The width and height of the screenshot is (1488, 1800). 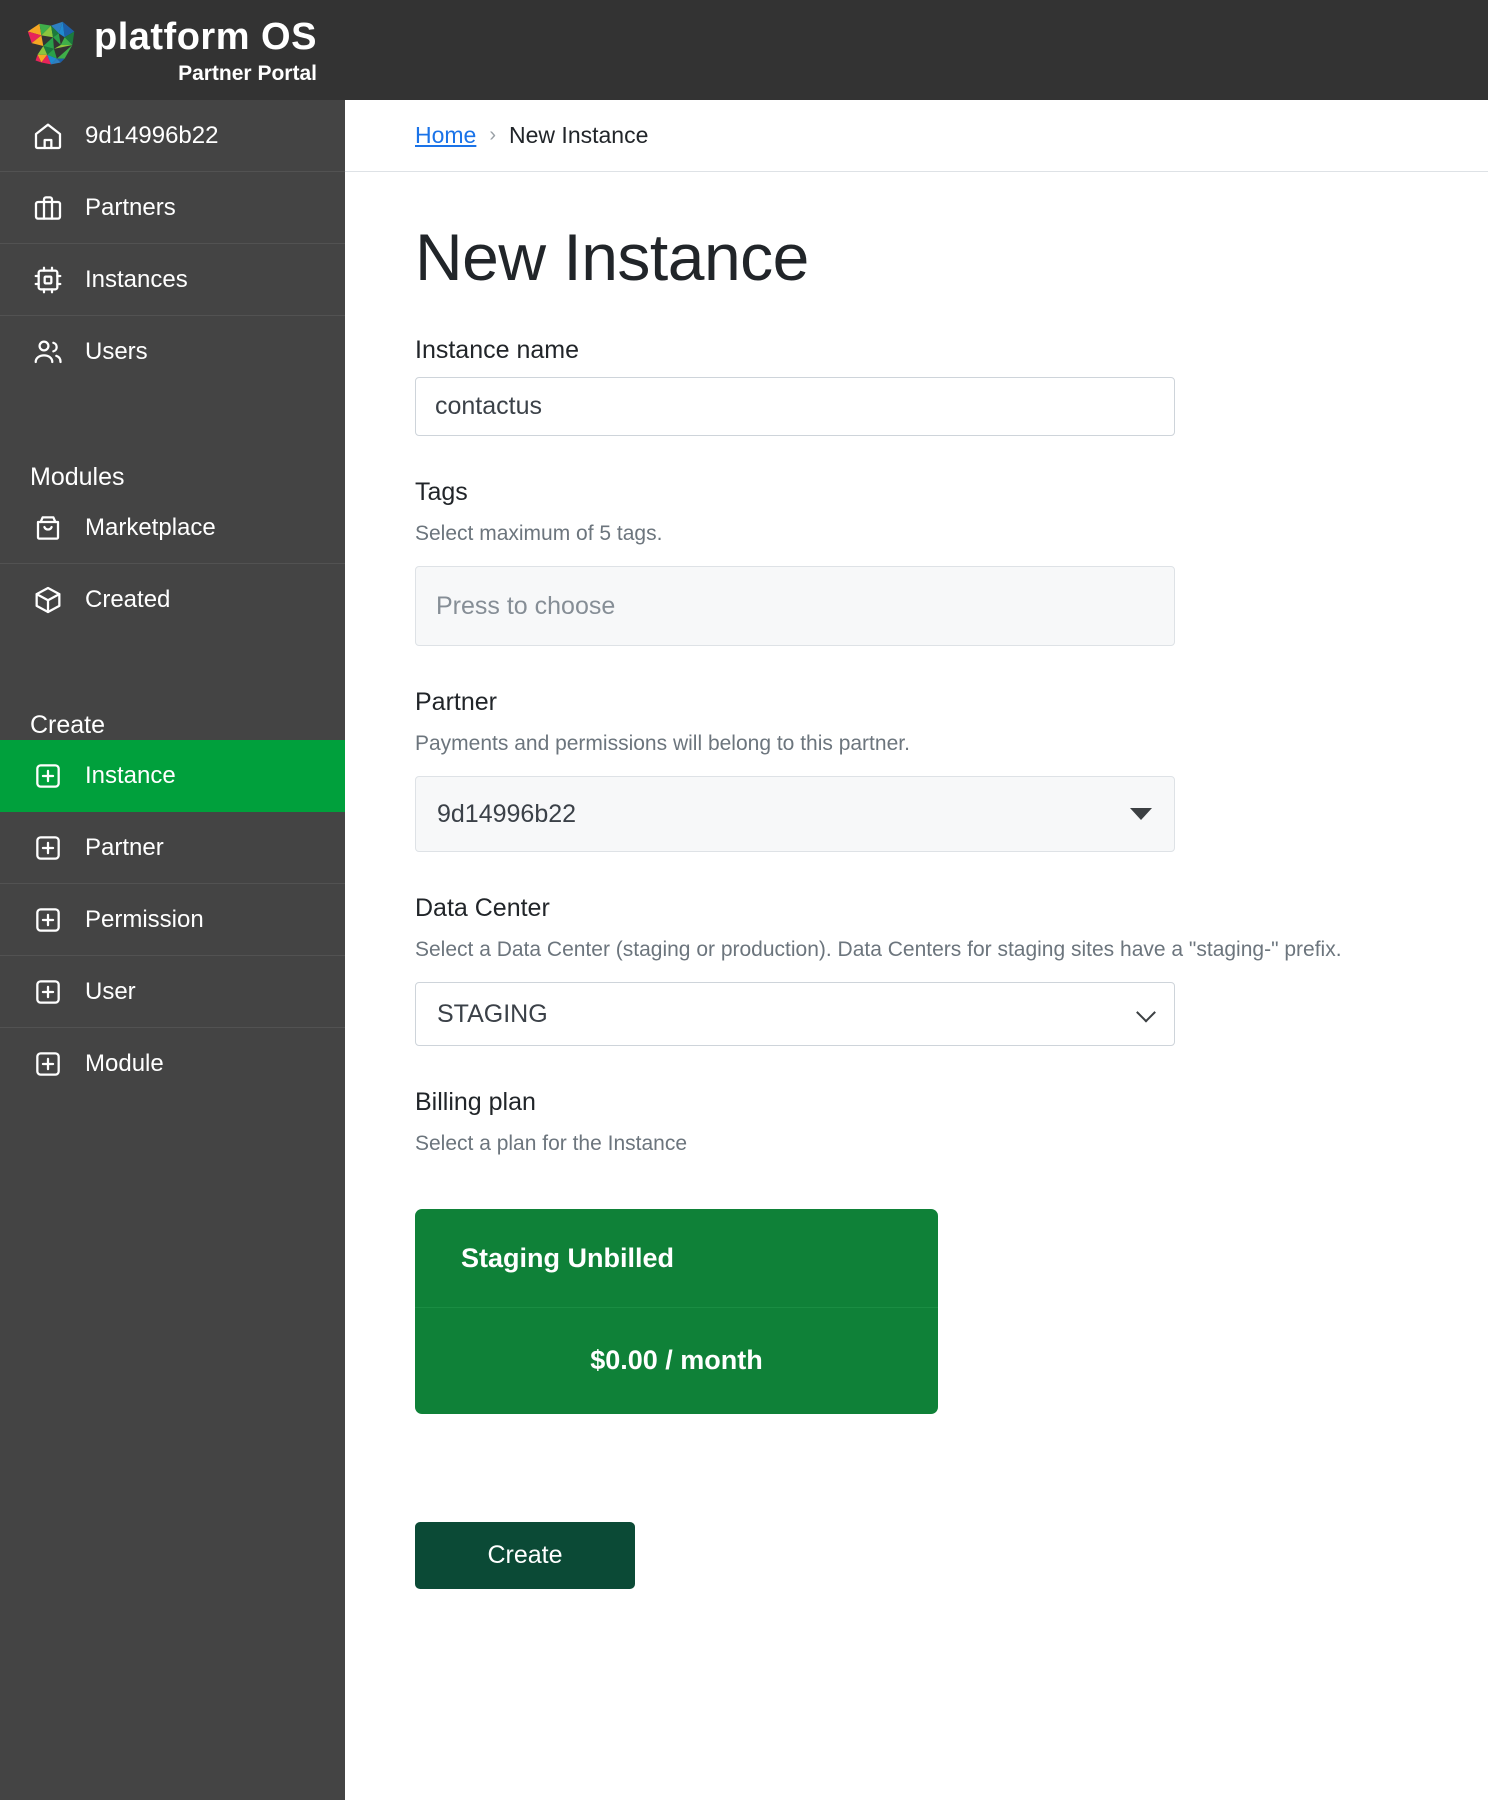 I want to click on sidebar-item-create-permission: Permission, so click(x=172, y=920).